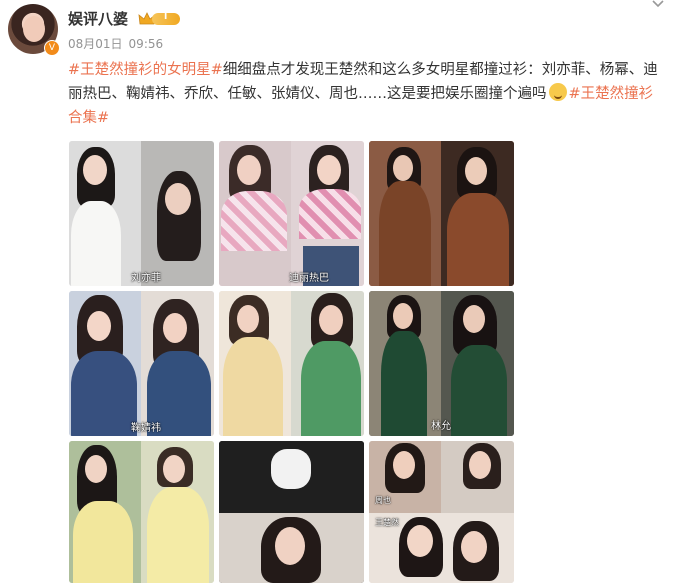  What do you see at coordinates (441, 426) in the screenshot?
I see `image-caption: 林允` at bounding box center [441, 426].